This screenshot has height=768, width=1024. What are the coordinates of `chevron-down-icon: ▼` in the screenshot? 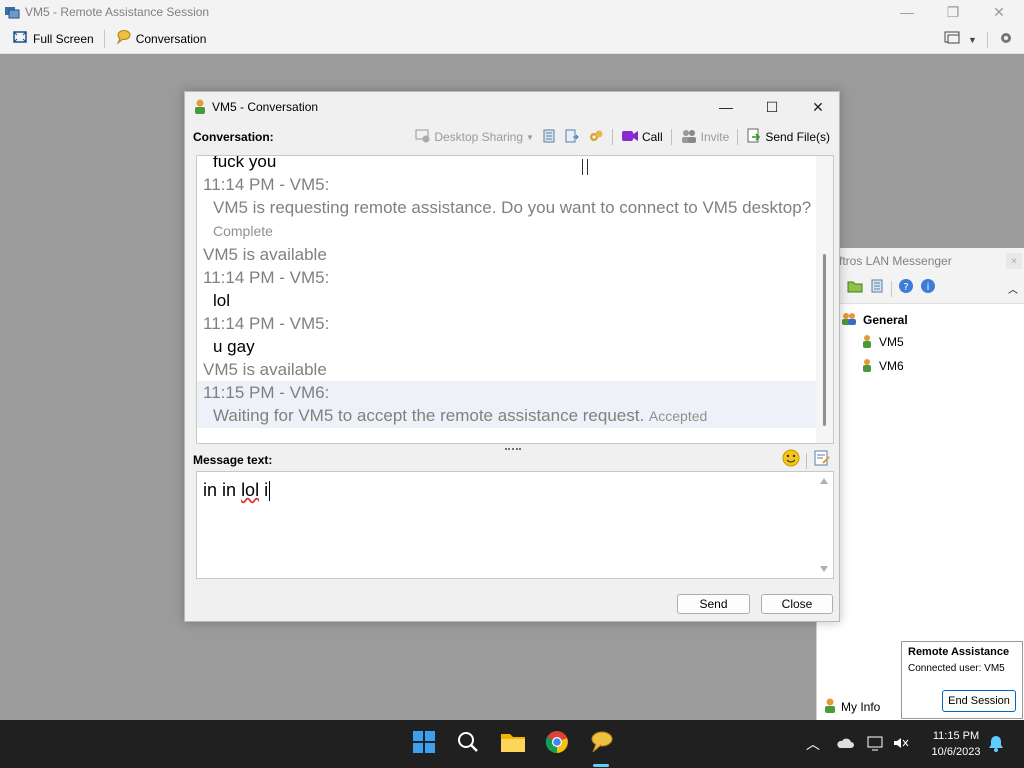 It's located at (530, 137).